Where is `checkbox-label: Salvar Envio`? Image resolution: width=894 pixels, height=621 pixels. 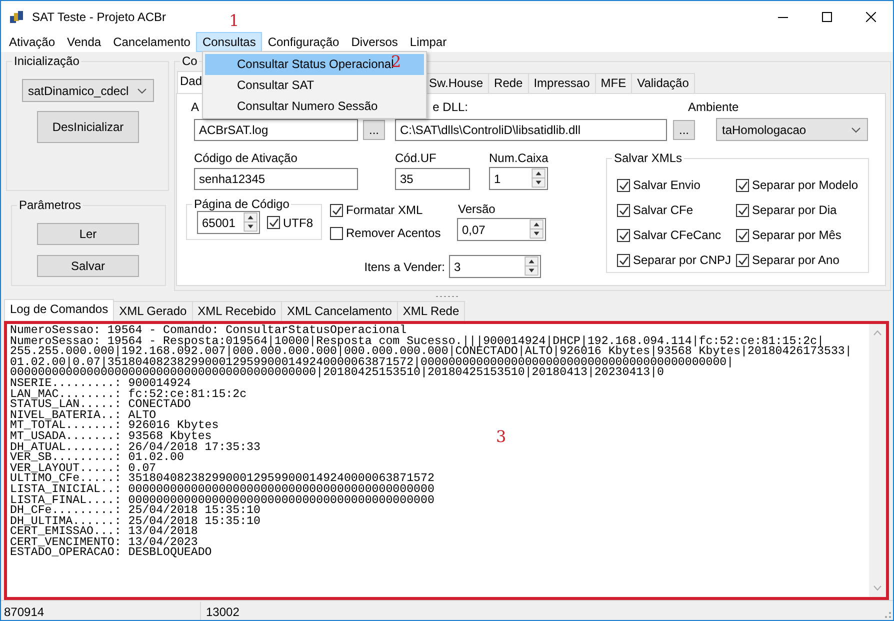 checkbox-label: Salvar Envio is located at coordinates (666, 185).